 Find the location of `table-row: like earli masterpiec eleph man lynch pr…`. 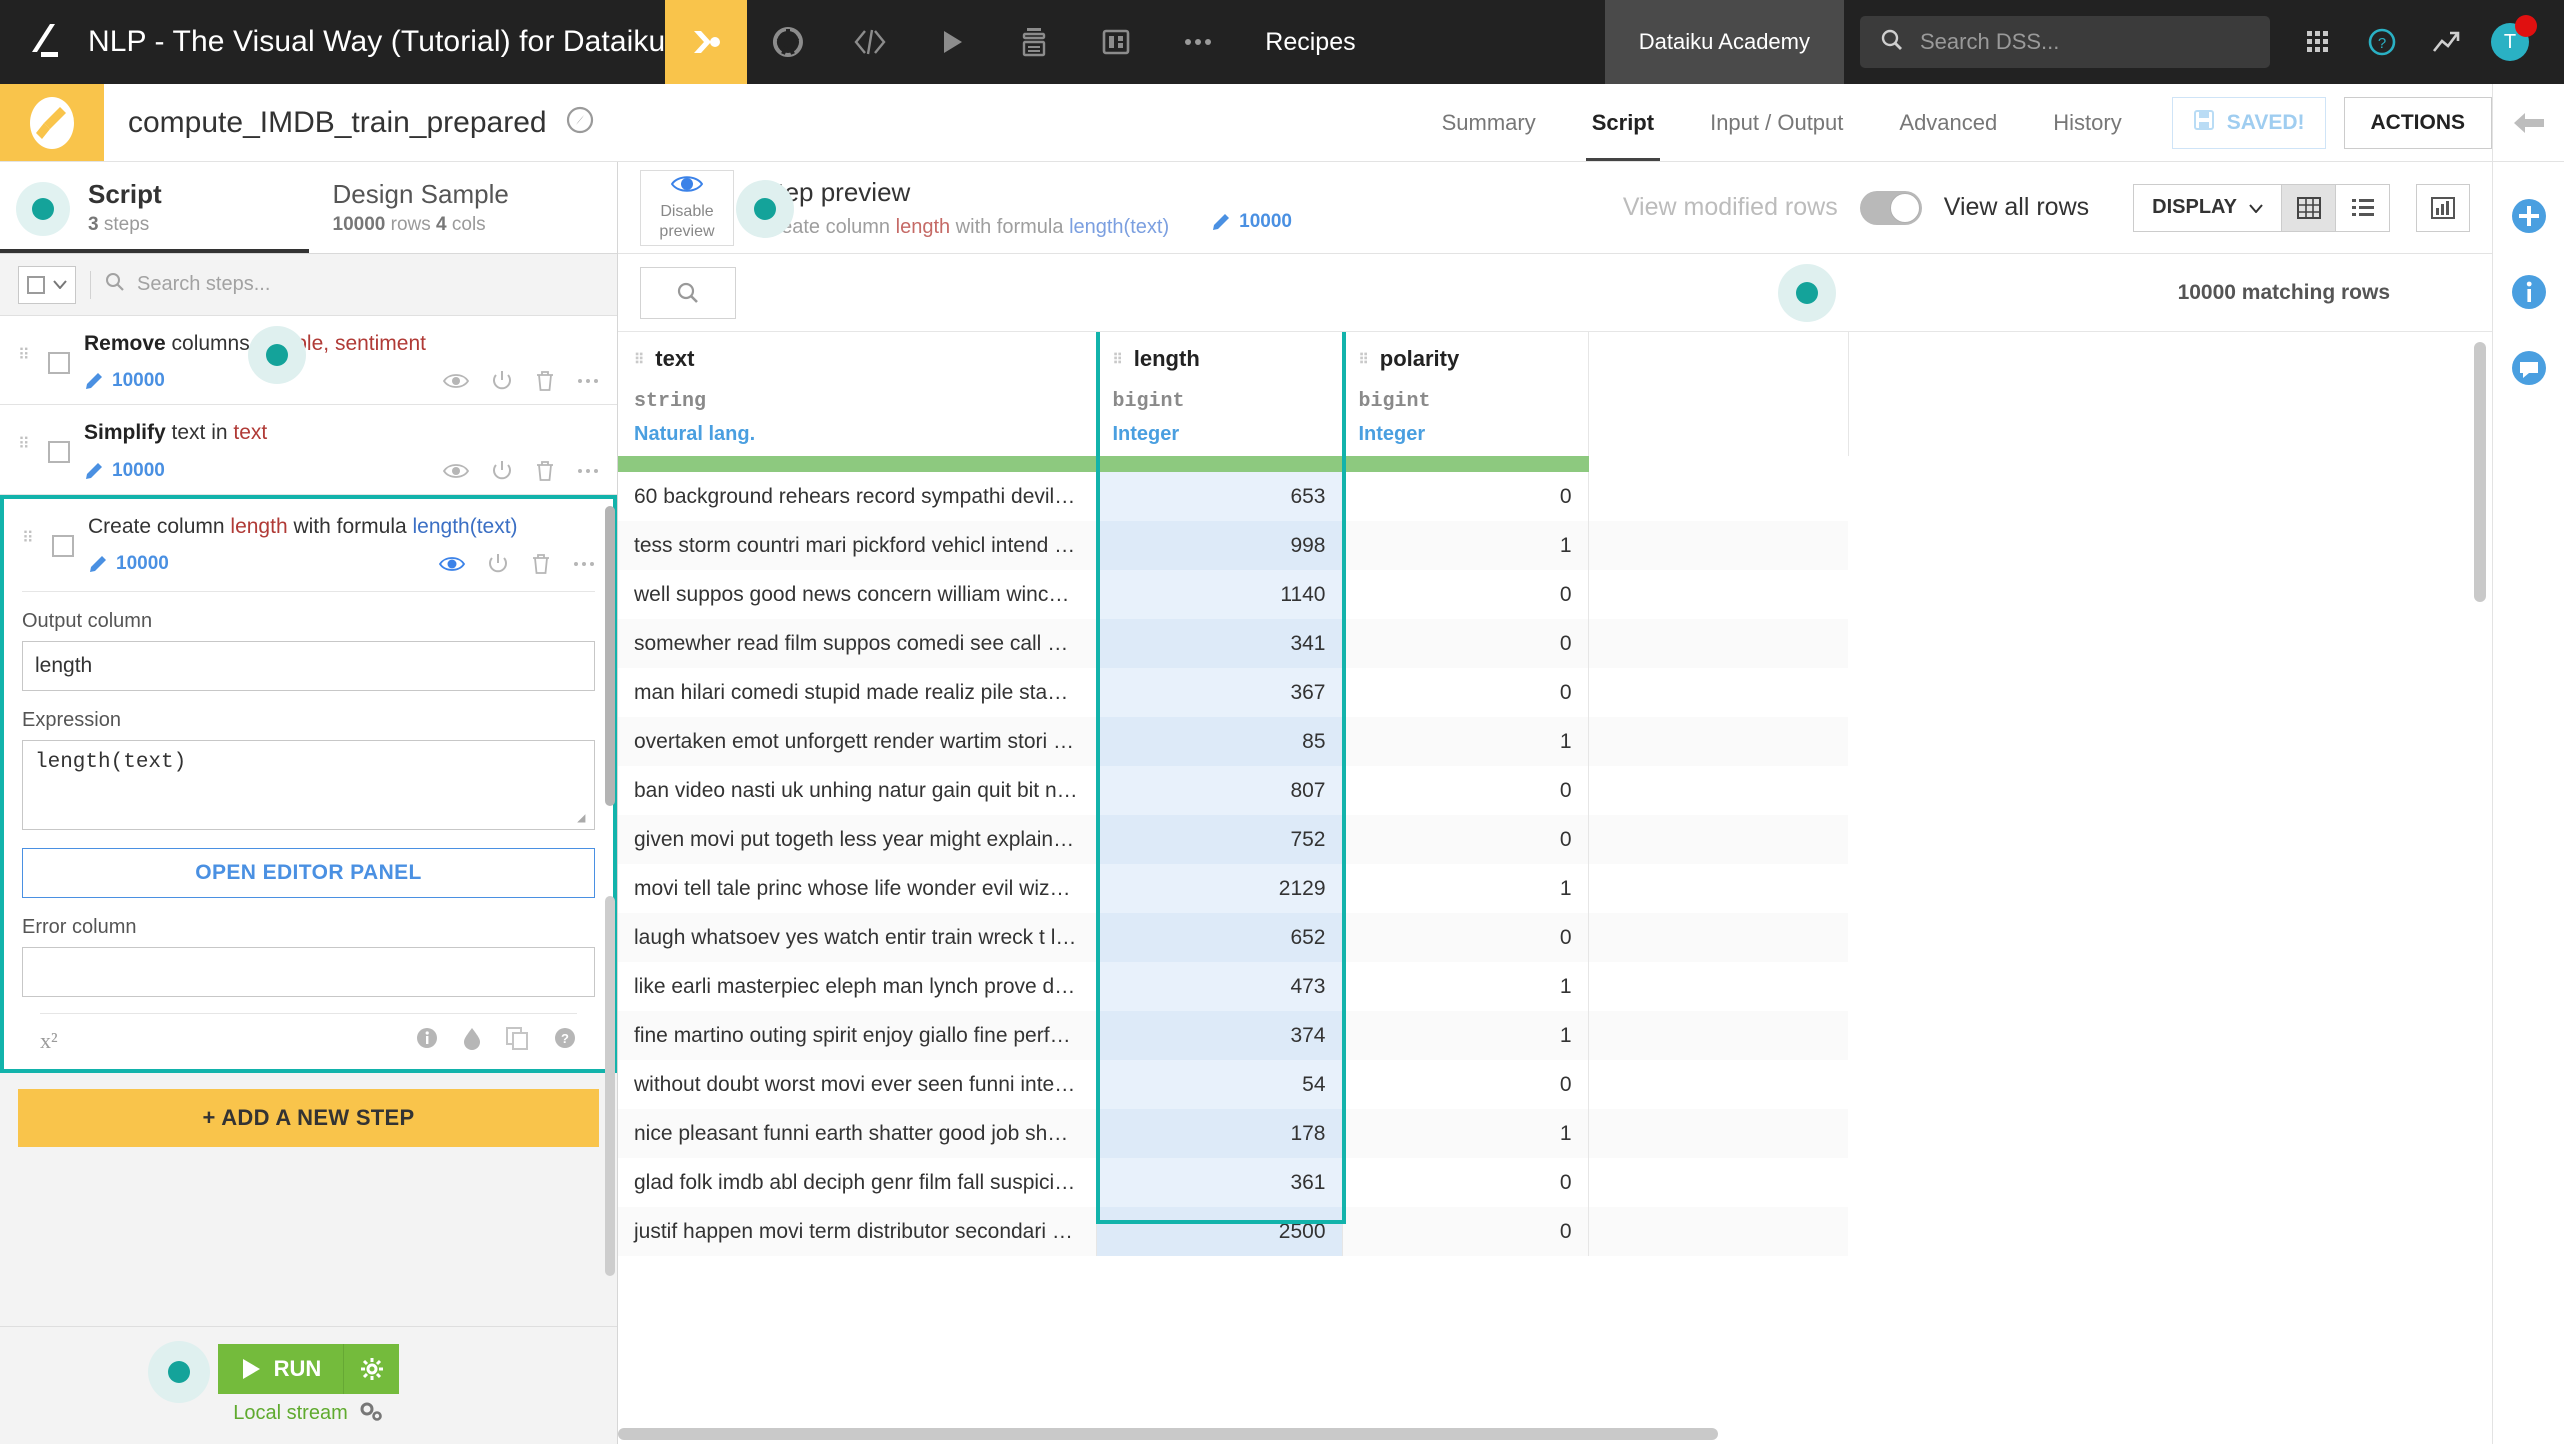

table-row: like earli masterpiec eleph man lynch pr… is located at coordinates (1233, 986).